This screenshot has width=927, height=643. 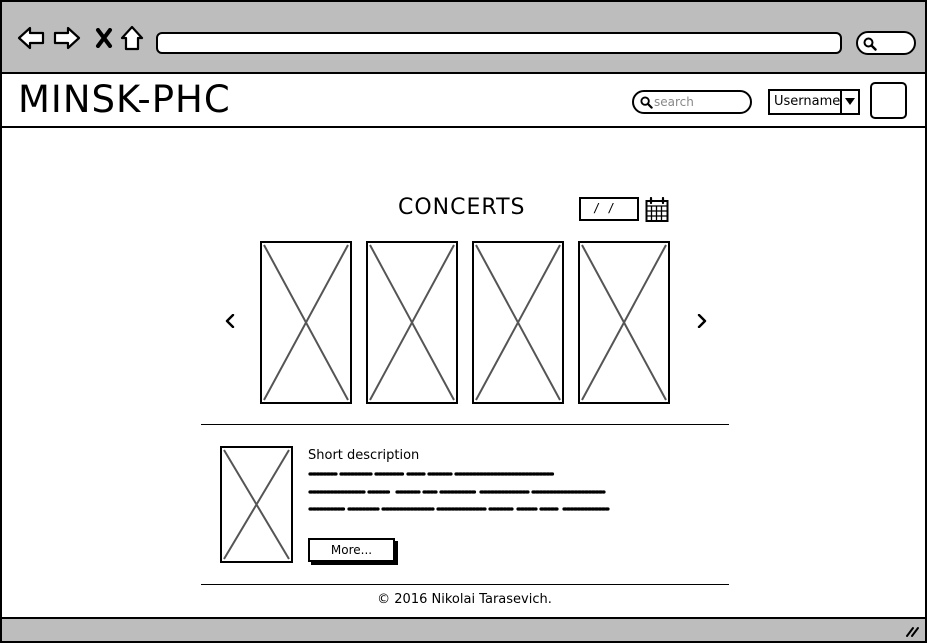 What do you see at coordinates (888, 100) in the screenshot?
I see `avatar` at bounding box center [888, 100].